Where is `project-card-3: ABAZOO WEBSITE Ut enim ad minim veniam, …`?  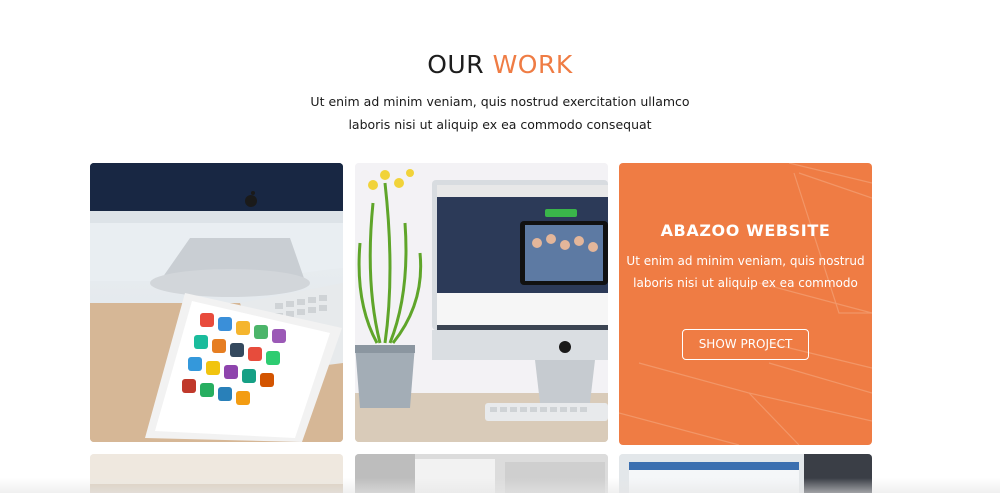
project-card-3: ABAZOO WEBSITE Ut enim ad minim veniam, … is located at coordinates (745, 304).